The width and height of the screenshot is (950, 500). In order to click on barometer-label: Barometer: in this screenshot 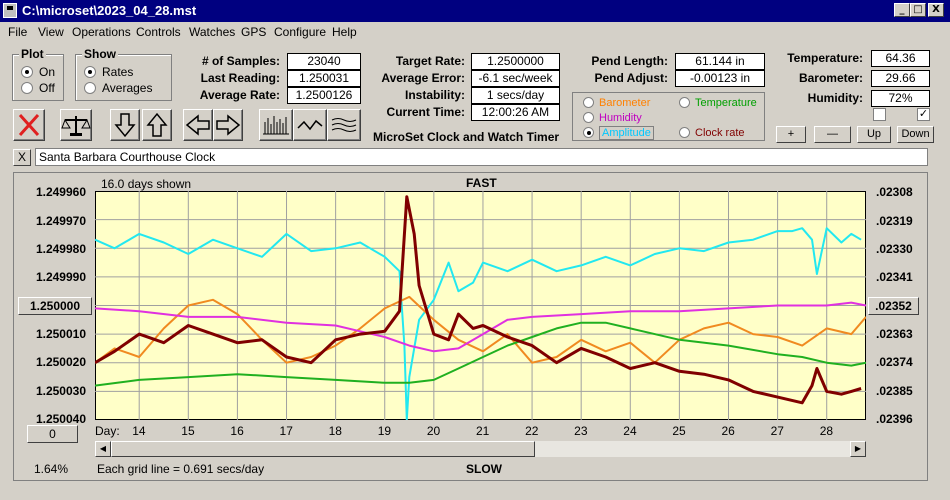, I will do `click(830, 78)`.